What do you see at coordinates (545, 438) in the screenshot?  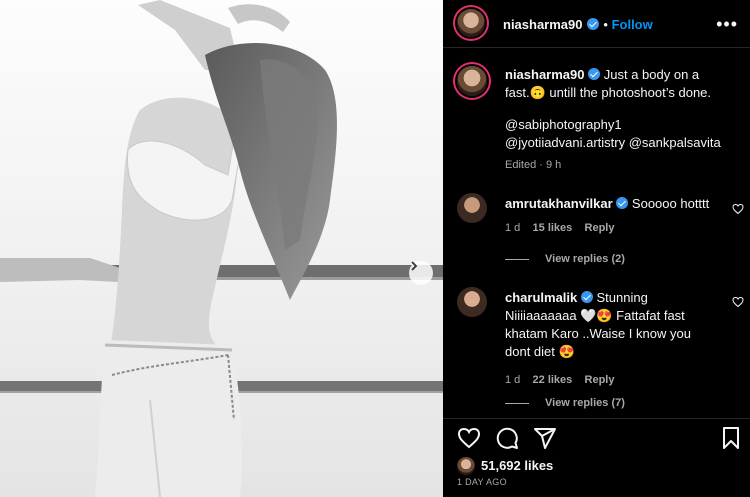 I see `share-icon` at bounding box center [545, 438].